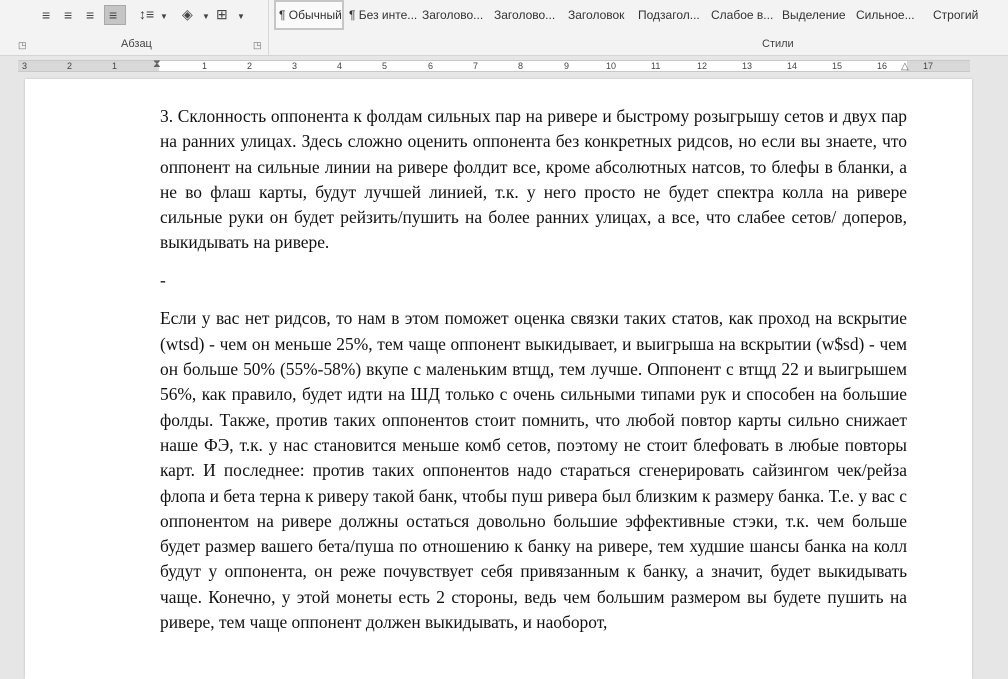  I want to click on ruler-label: 7, so click(476, 66).